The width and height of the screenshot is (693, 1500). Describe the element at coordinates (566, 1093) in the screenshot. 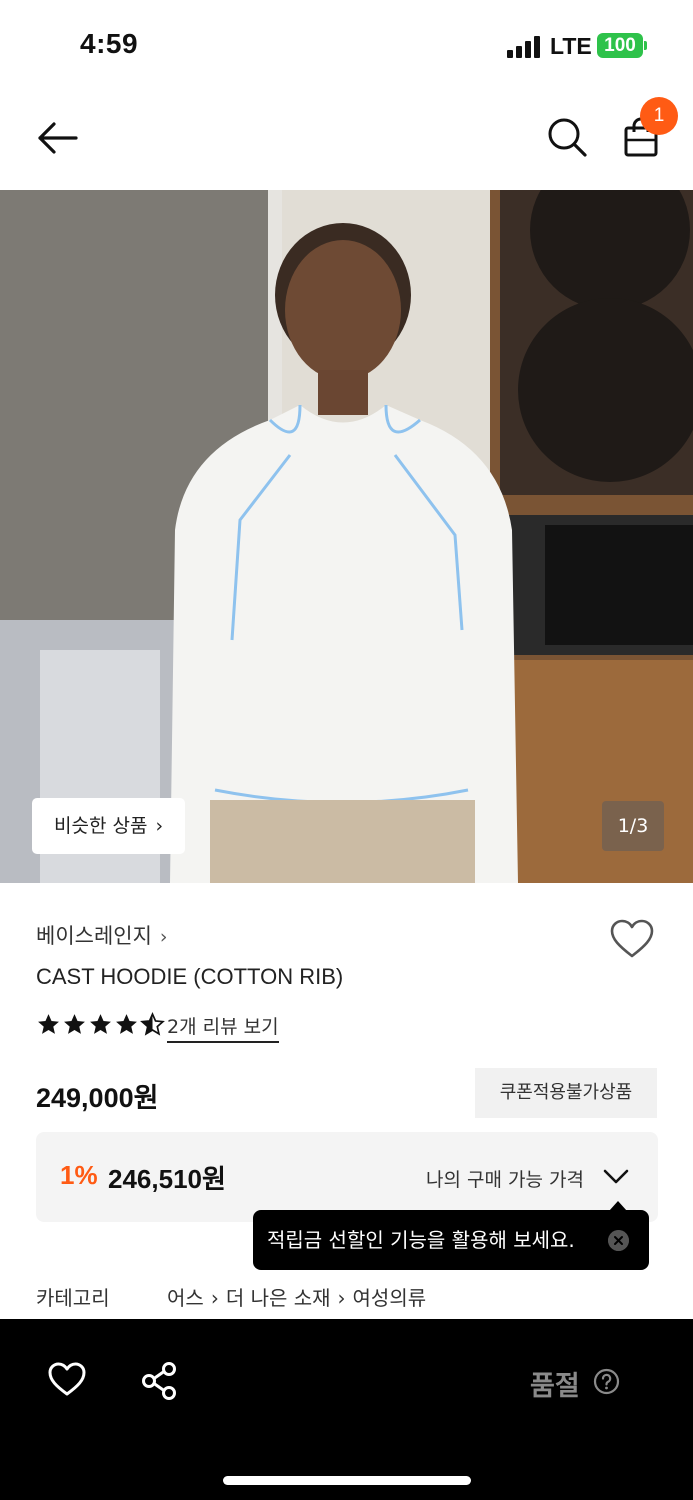

I see `coupon-badge: 쿠폰적용불가상품` at that location.